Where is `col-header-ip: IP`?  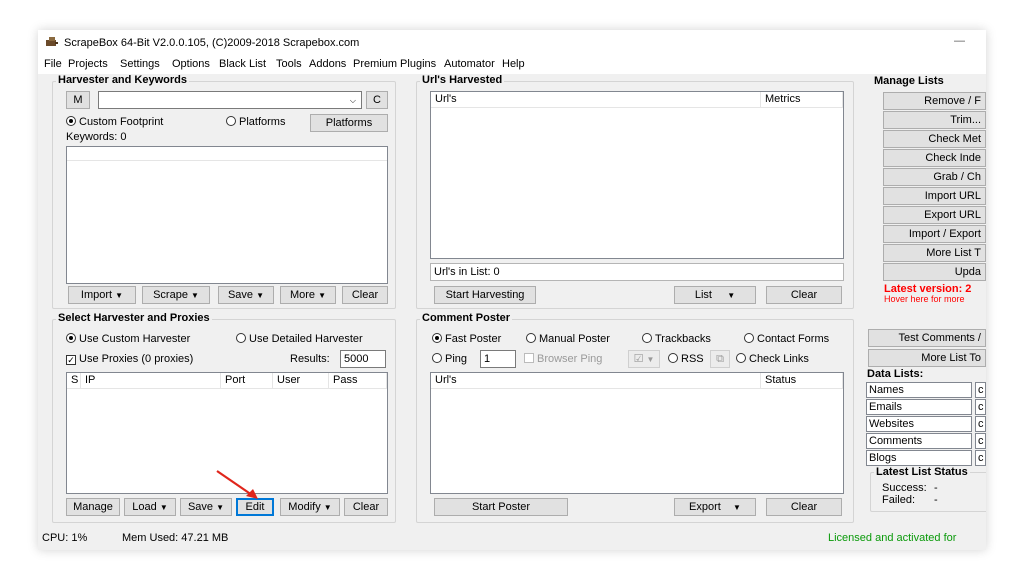 col-header-ip: IP is located at coordinates (151, 381).